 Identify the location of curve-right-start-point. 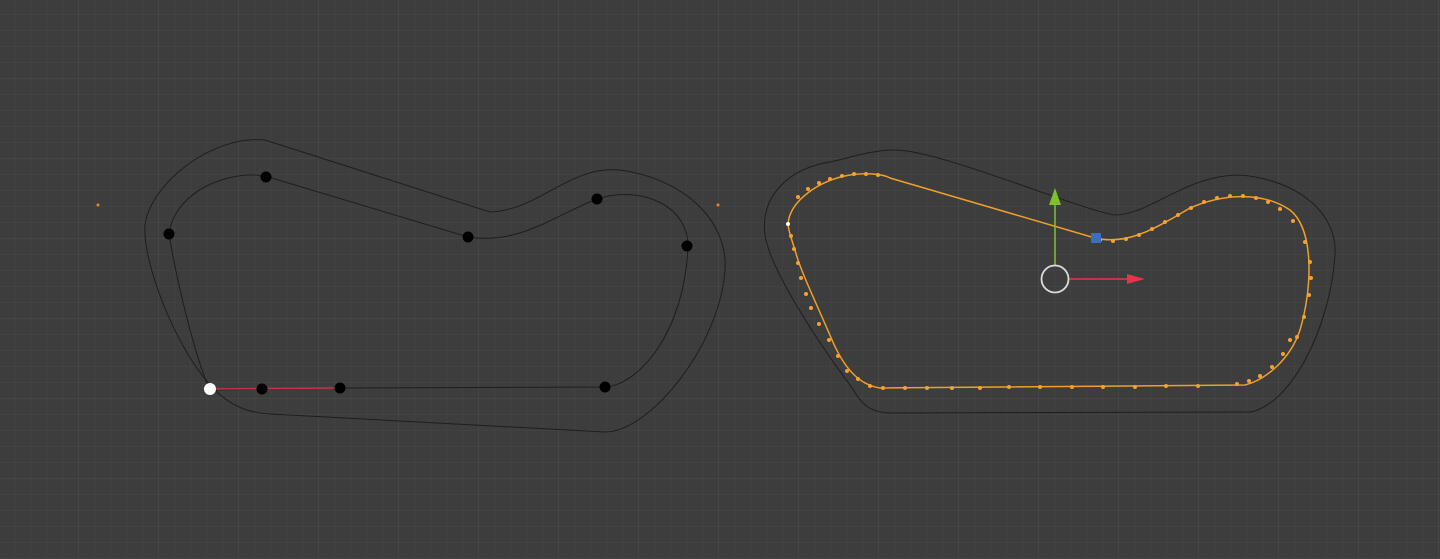
(788, 224).